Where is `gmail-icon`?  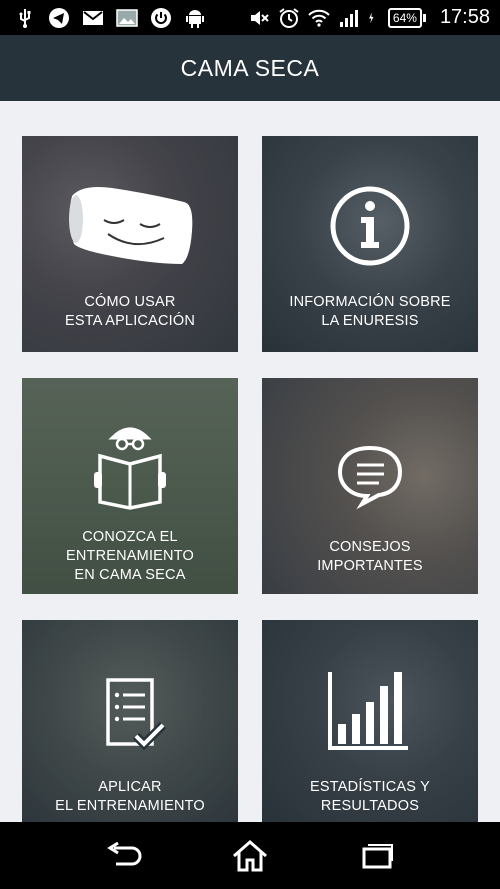 gmail-icon is located at coordinates (93, 17).